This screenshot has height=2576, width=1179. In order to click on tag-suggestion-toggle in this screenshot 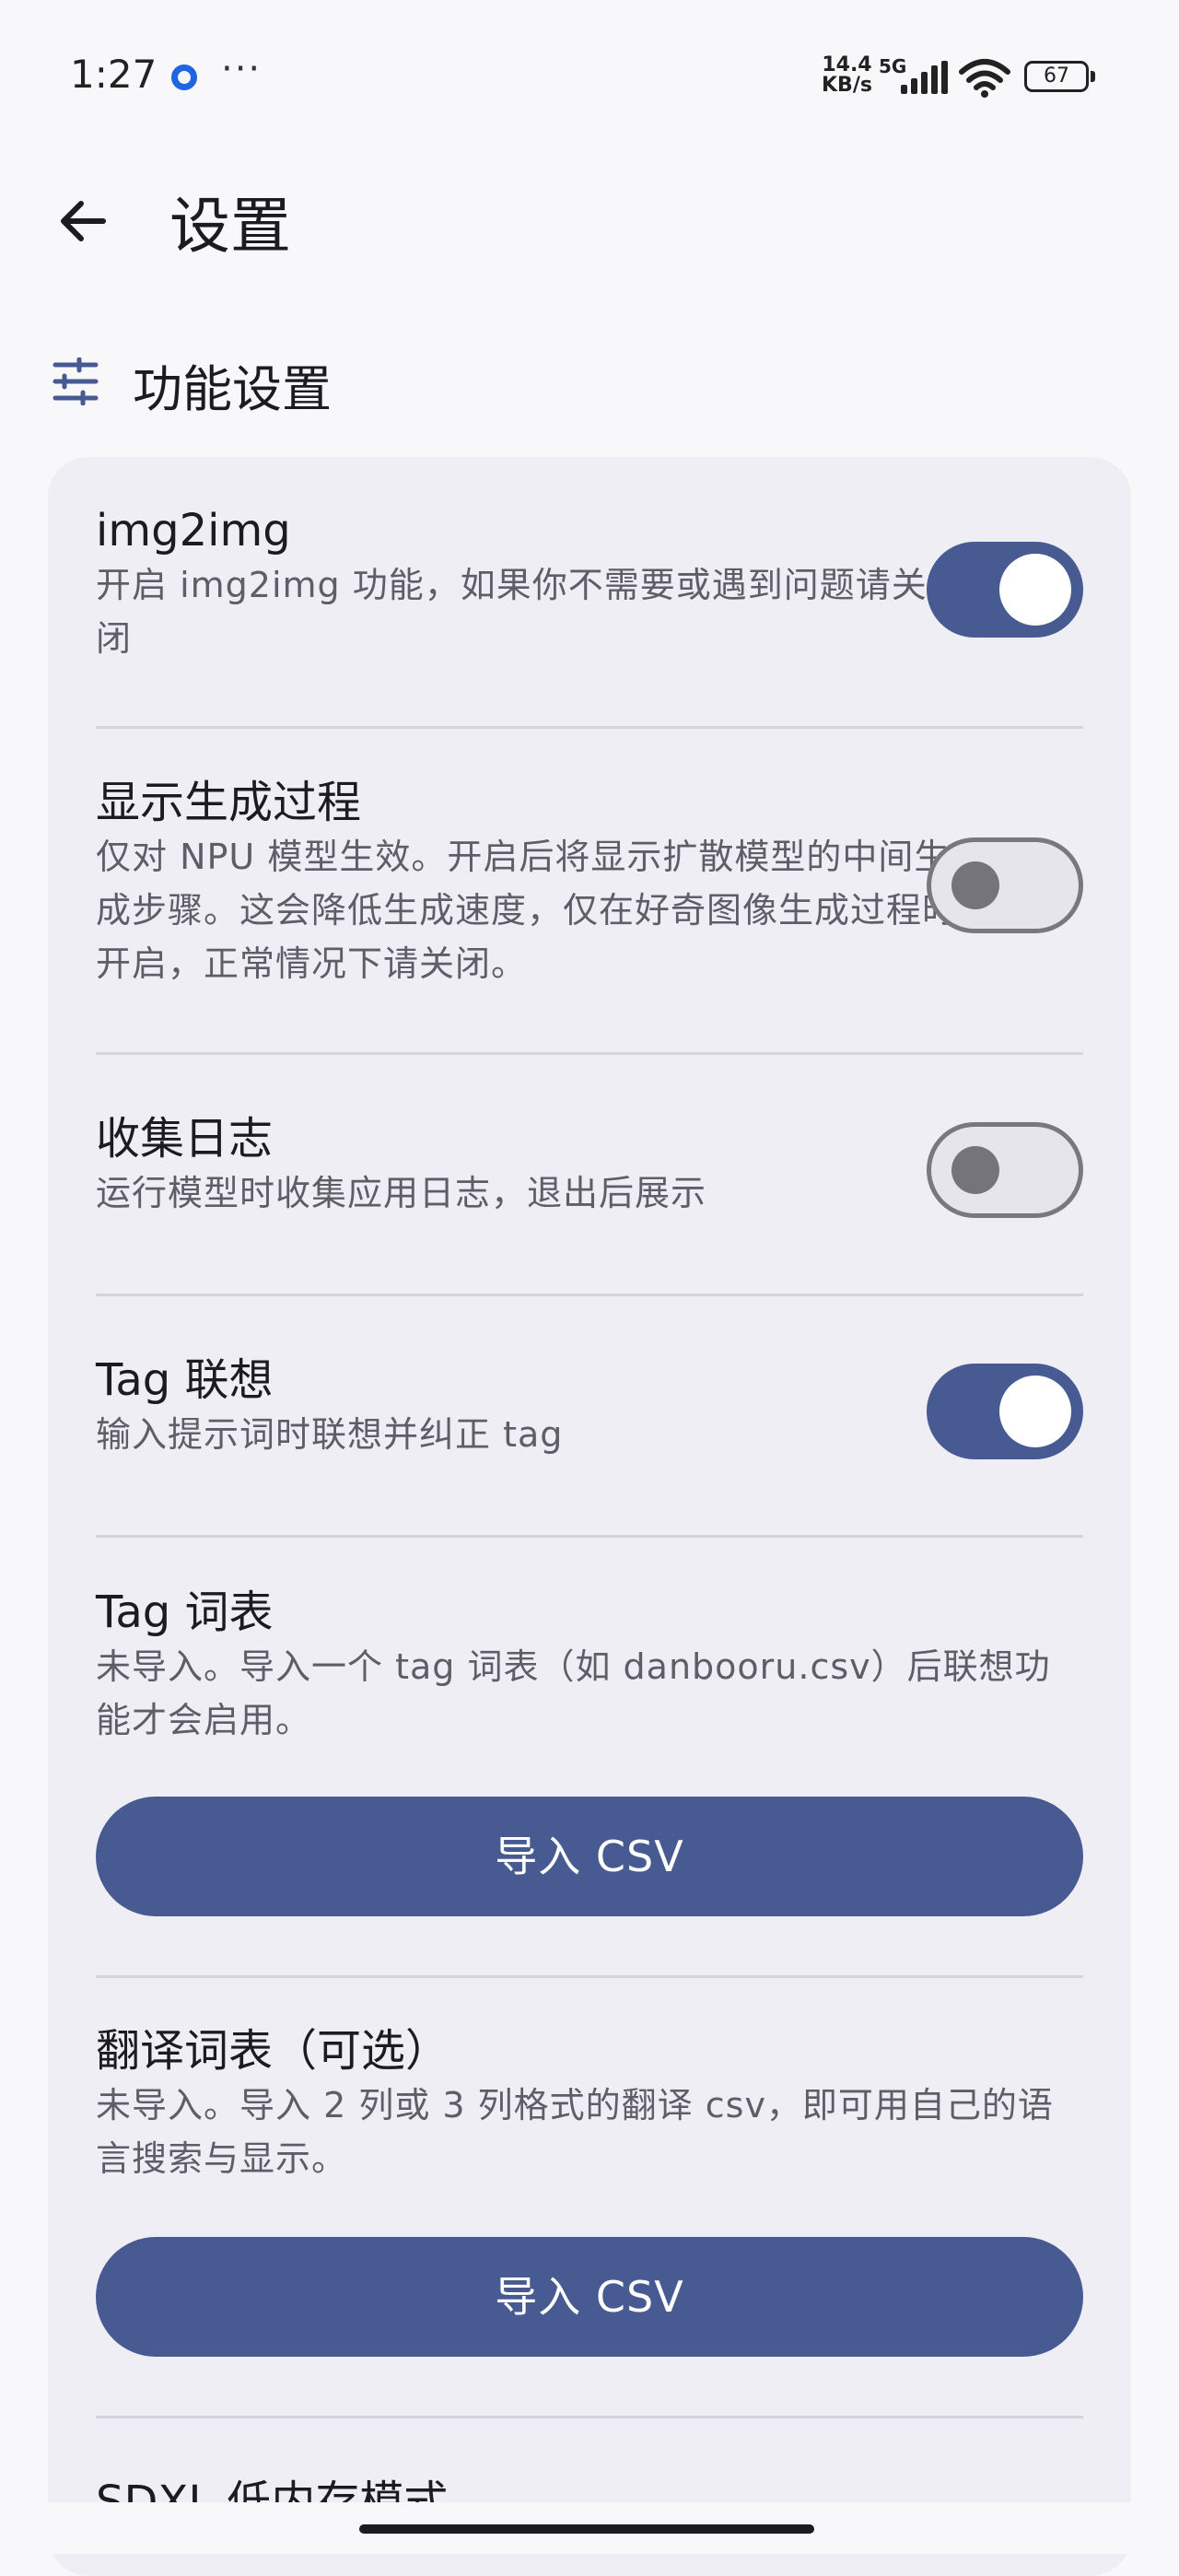, I will do `click(1005, 1411)`.